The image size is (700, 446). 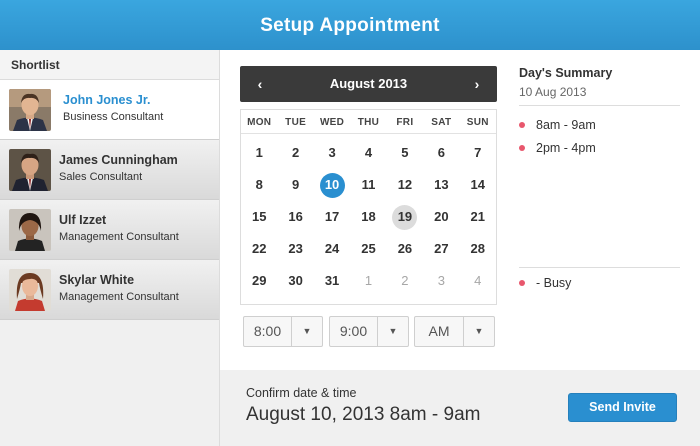 I want to click on calendar-day: 16, so click(x=295, y=217).